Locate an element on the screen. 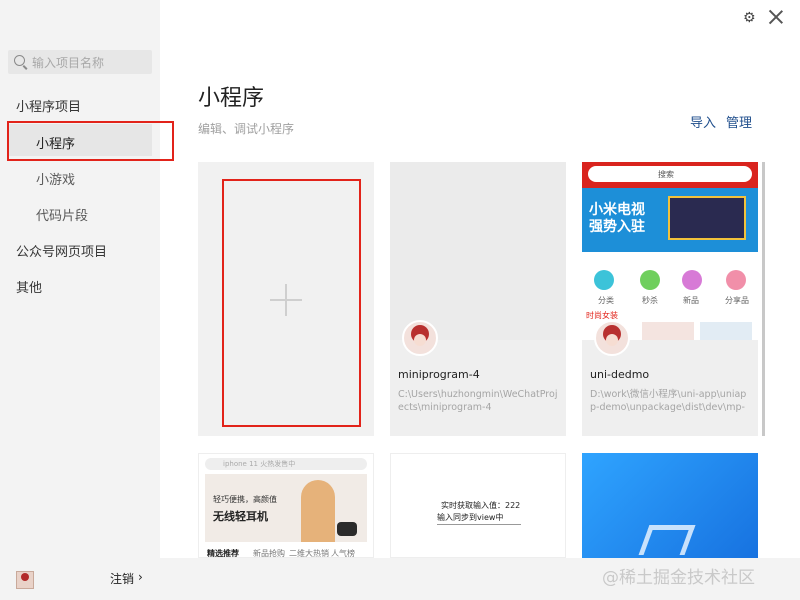  thumb-tab: 人气榜 is located at coordinates (343, 553).